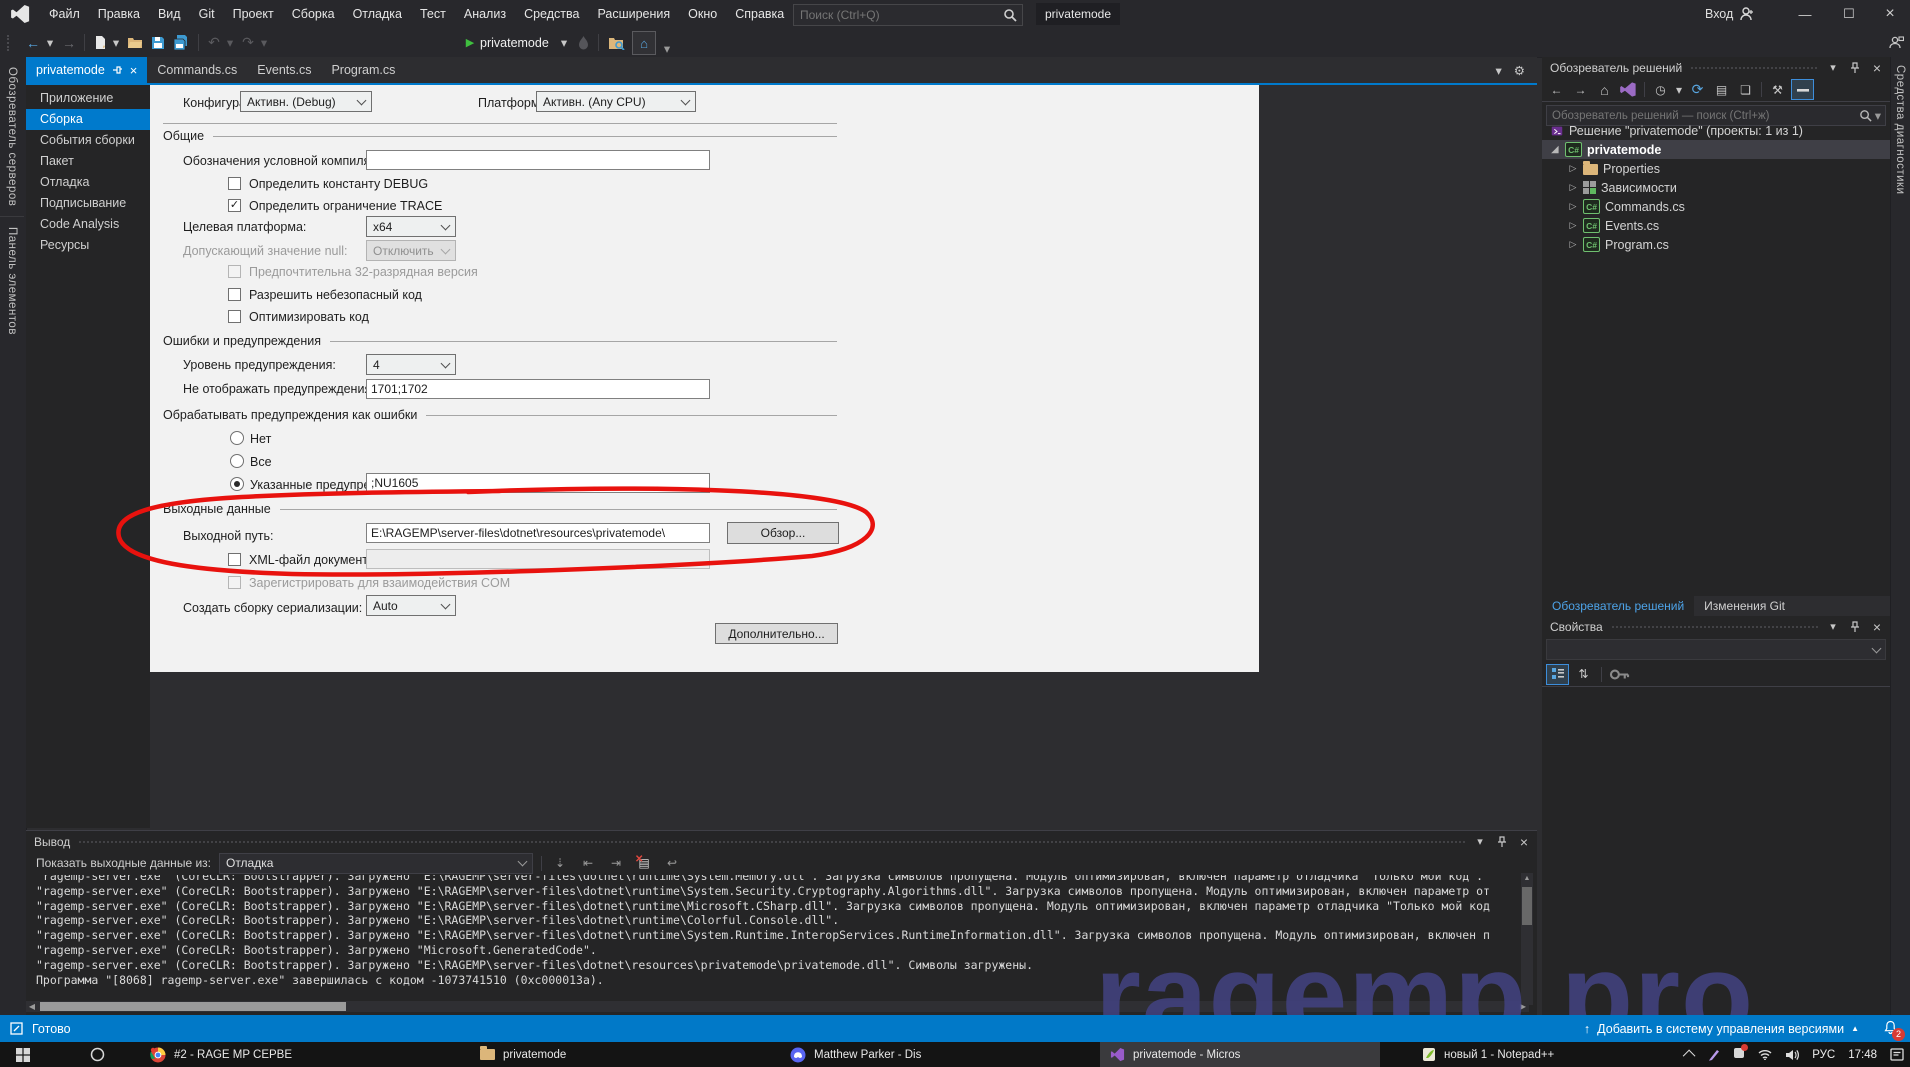 This screenshot has width=1910, height=1067. Describe the element at coordinates (169, 14) in the screenshot. I see `menu-view: Вид` at that location.